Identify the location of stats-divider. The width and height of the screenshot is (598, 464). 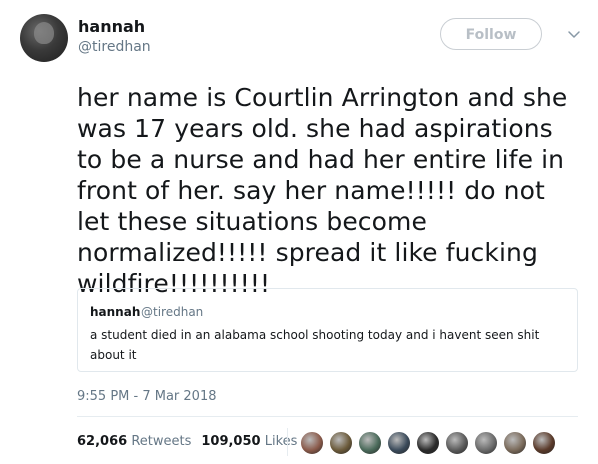
(287, 442).